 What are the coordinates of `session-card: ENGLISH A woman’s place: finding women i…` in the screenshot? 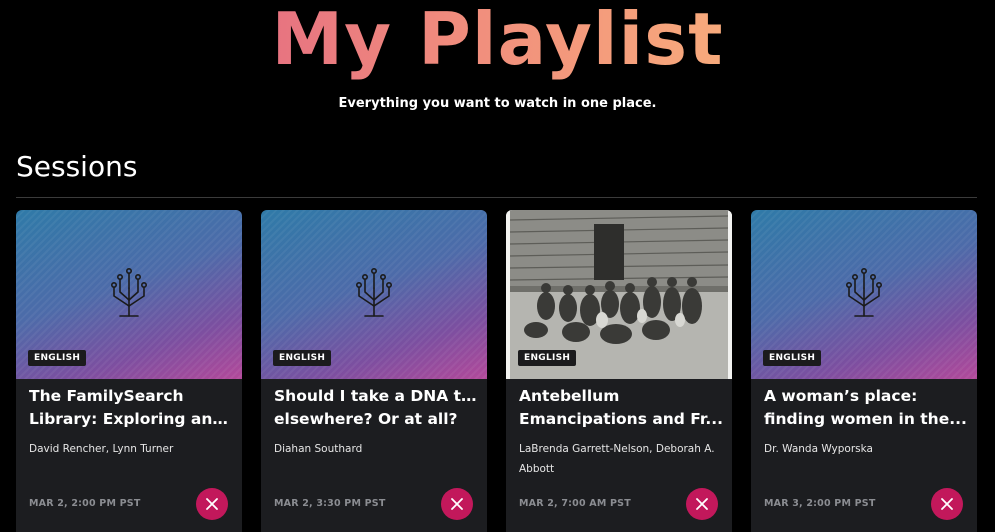 It's located at (864, 371).